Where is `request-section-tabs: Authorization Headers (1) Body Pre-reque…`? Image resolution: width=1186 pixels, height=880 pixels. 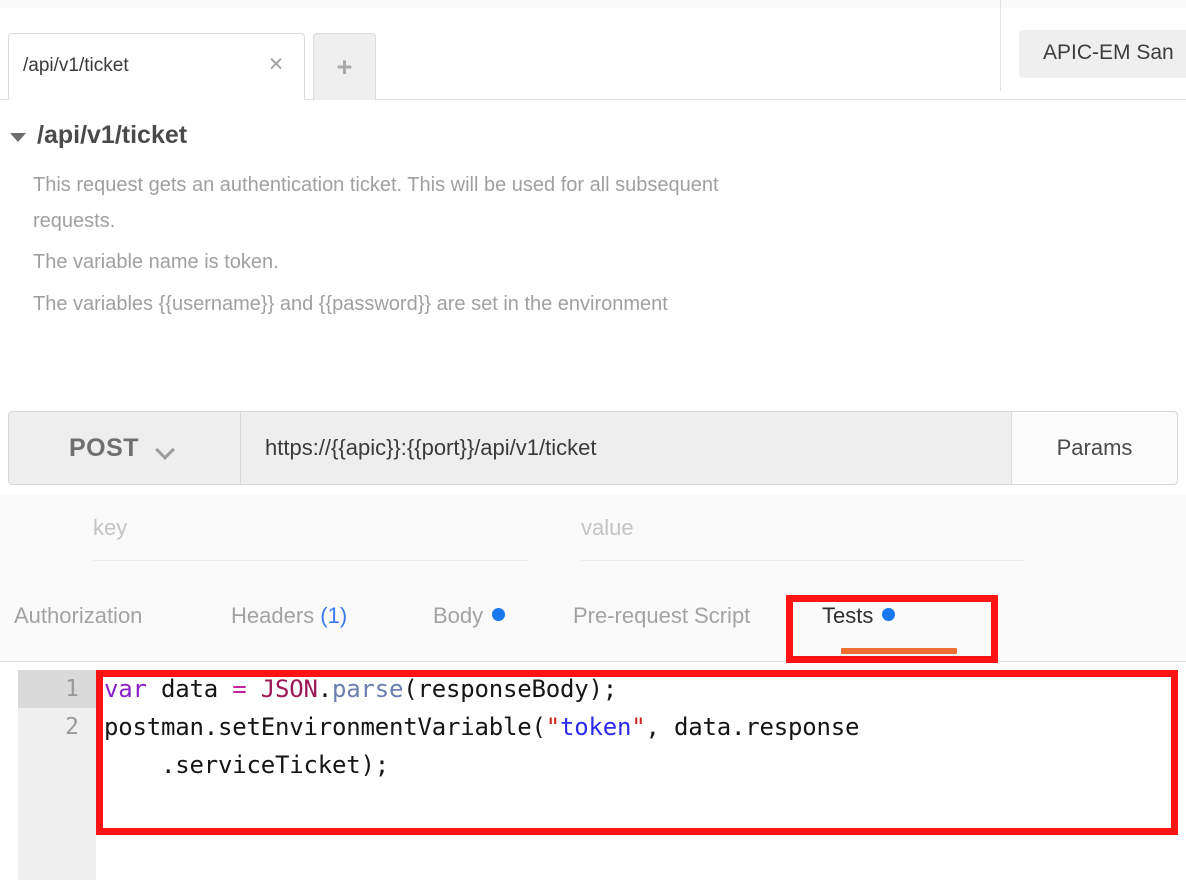
request-section-tabs: Authorization Headers (1) Body Pre-reque… is located at coordinates (593, 616).